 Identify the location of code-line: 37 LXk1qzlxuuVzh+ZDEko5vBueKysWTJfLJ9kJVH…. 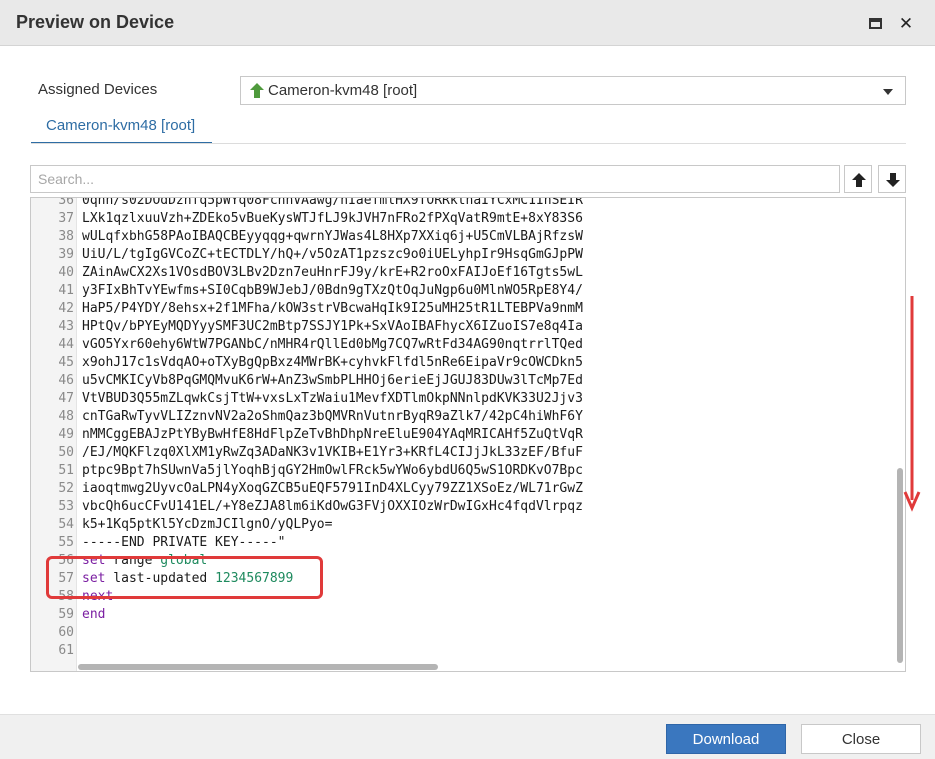
(468, 219).